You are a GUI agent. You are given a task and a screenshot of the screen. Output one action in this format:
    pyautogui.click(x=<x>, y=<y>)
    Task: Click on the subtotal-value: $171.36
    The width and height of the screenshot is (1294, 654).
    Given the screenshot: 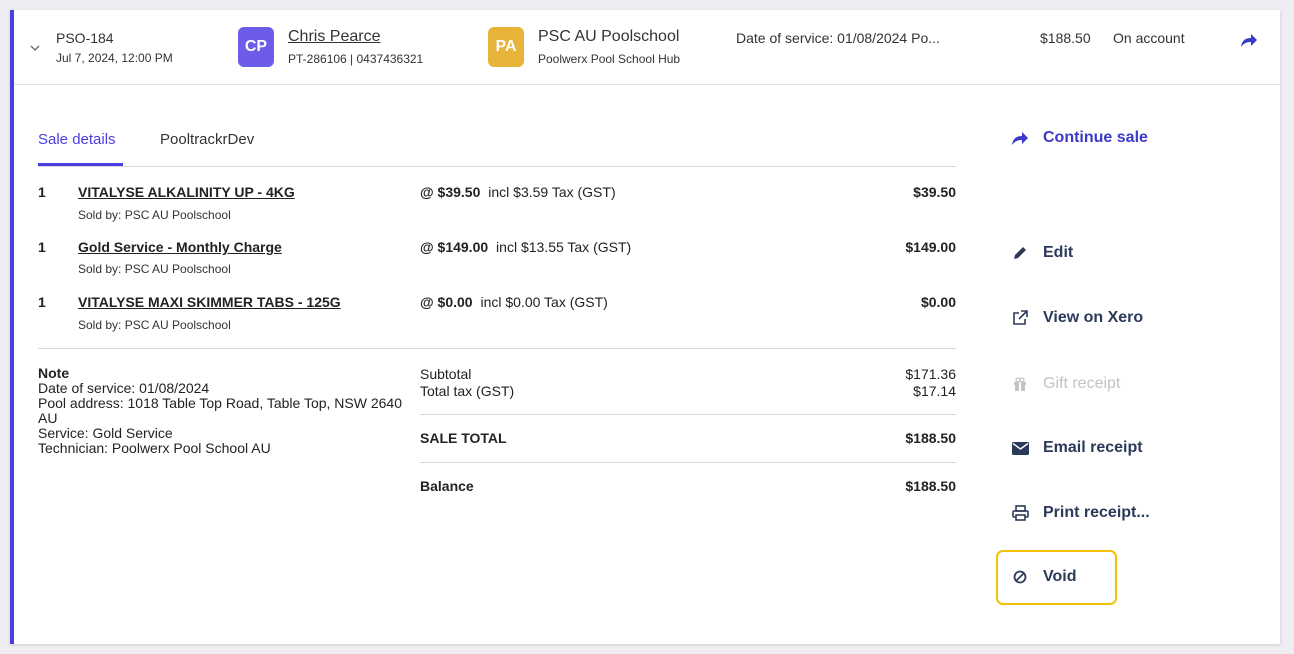 What is the action you would take?
    pyautogui.click(x=930, y=374)
    